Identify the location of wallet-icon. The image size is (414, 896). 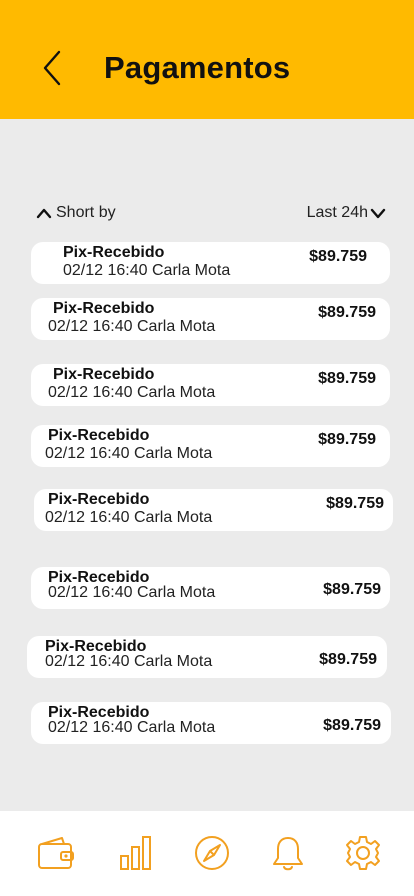
(56, 853).